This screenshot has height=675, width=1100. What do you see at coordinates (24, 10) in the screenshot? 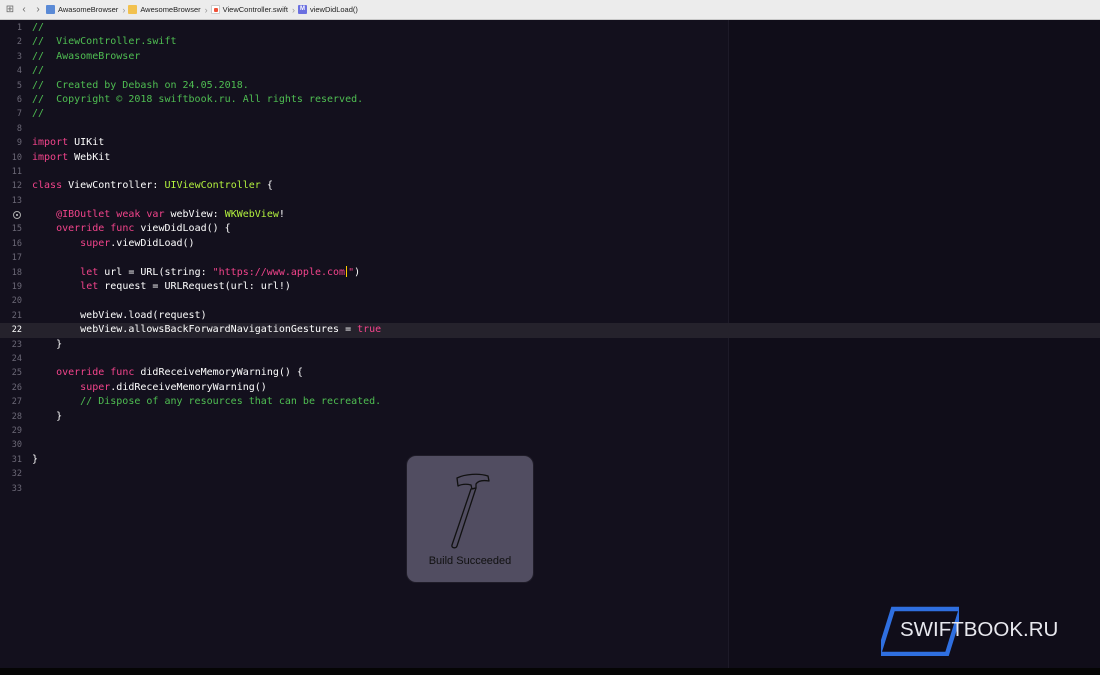
I see `back-arrow-icon: ‹` at bounding box center [24, 10].